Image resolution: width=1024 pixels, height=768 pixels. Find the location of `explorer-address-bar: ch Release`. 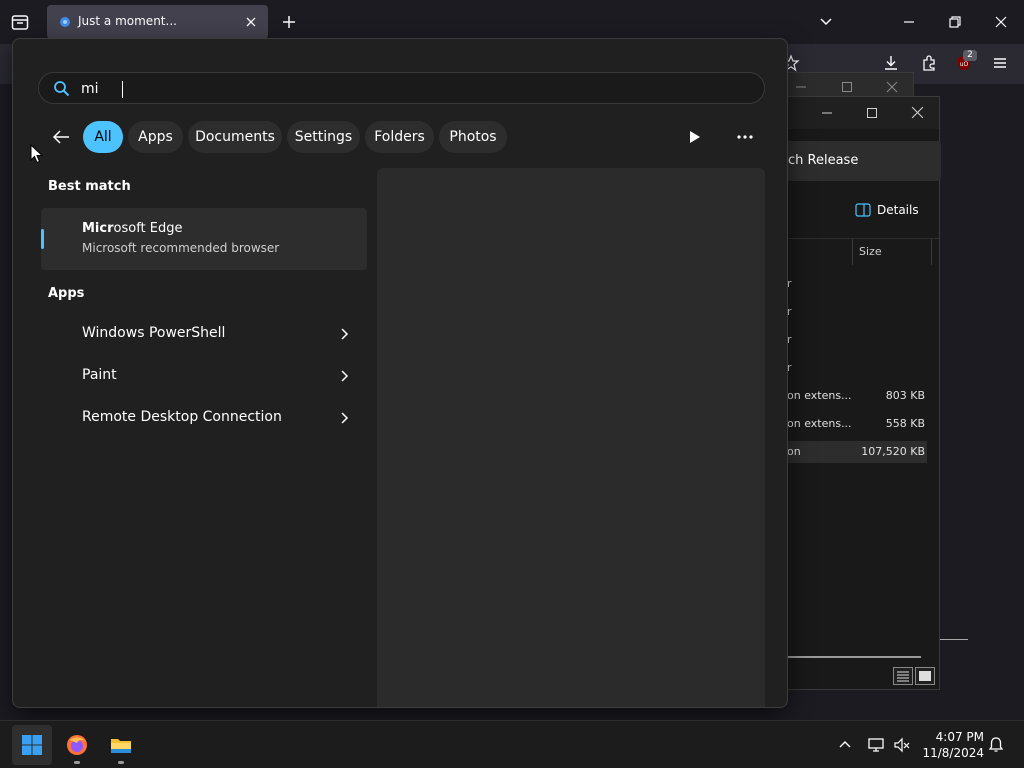

explorer-address-bar: ch Release is located at coordinates (851, 161).